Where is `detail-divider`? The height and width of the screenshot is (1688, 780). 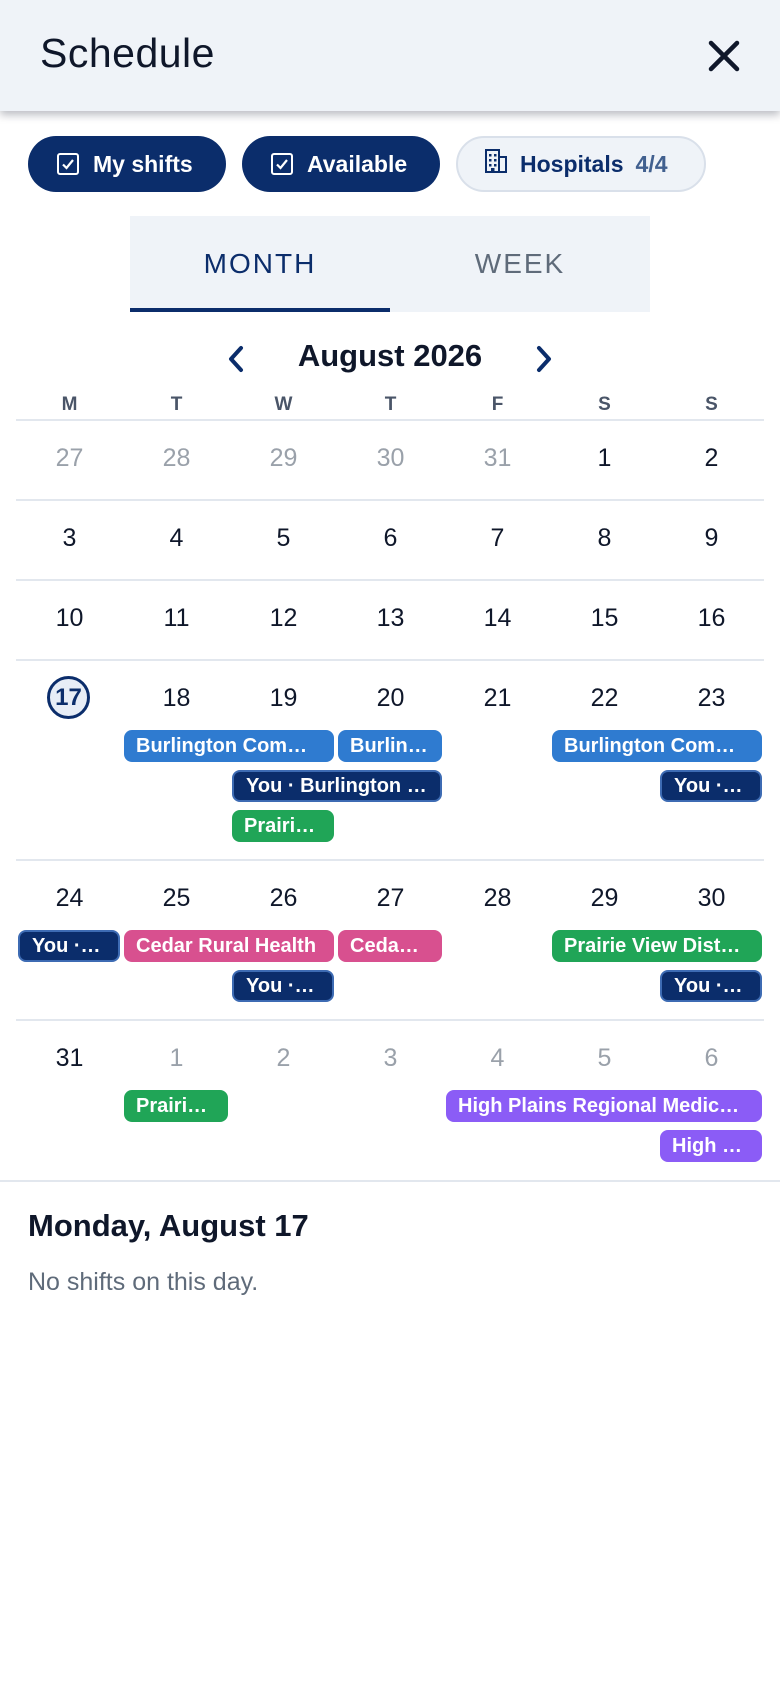
detail-divider is located at coordinates (390, 1181).